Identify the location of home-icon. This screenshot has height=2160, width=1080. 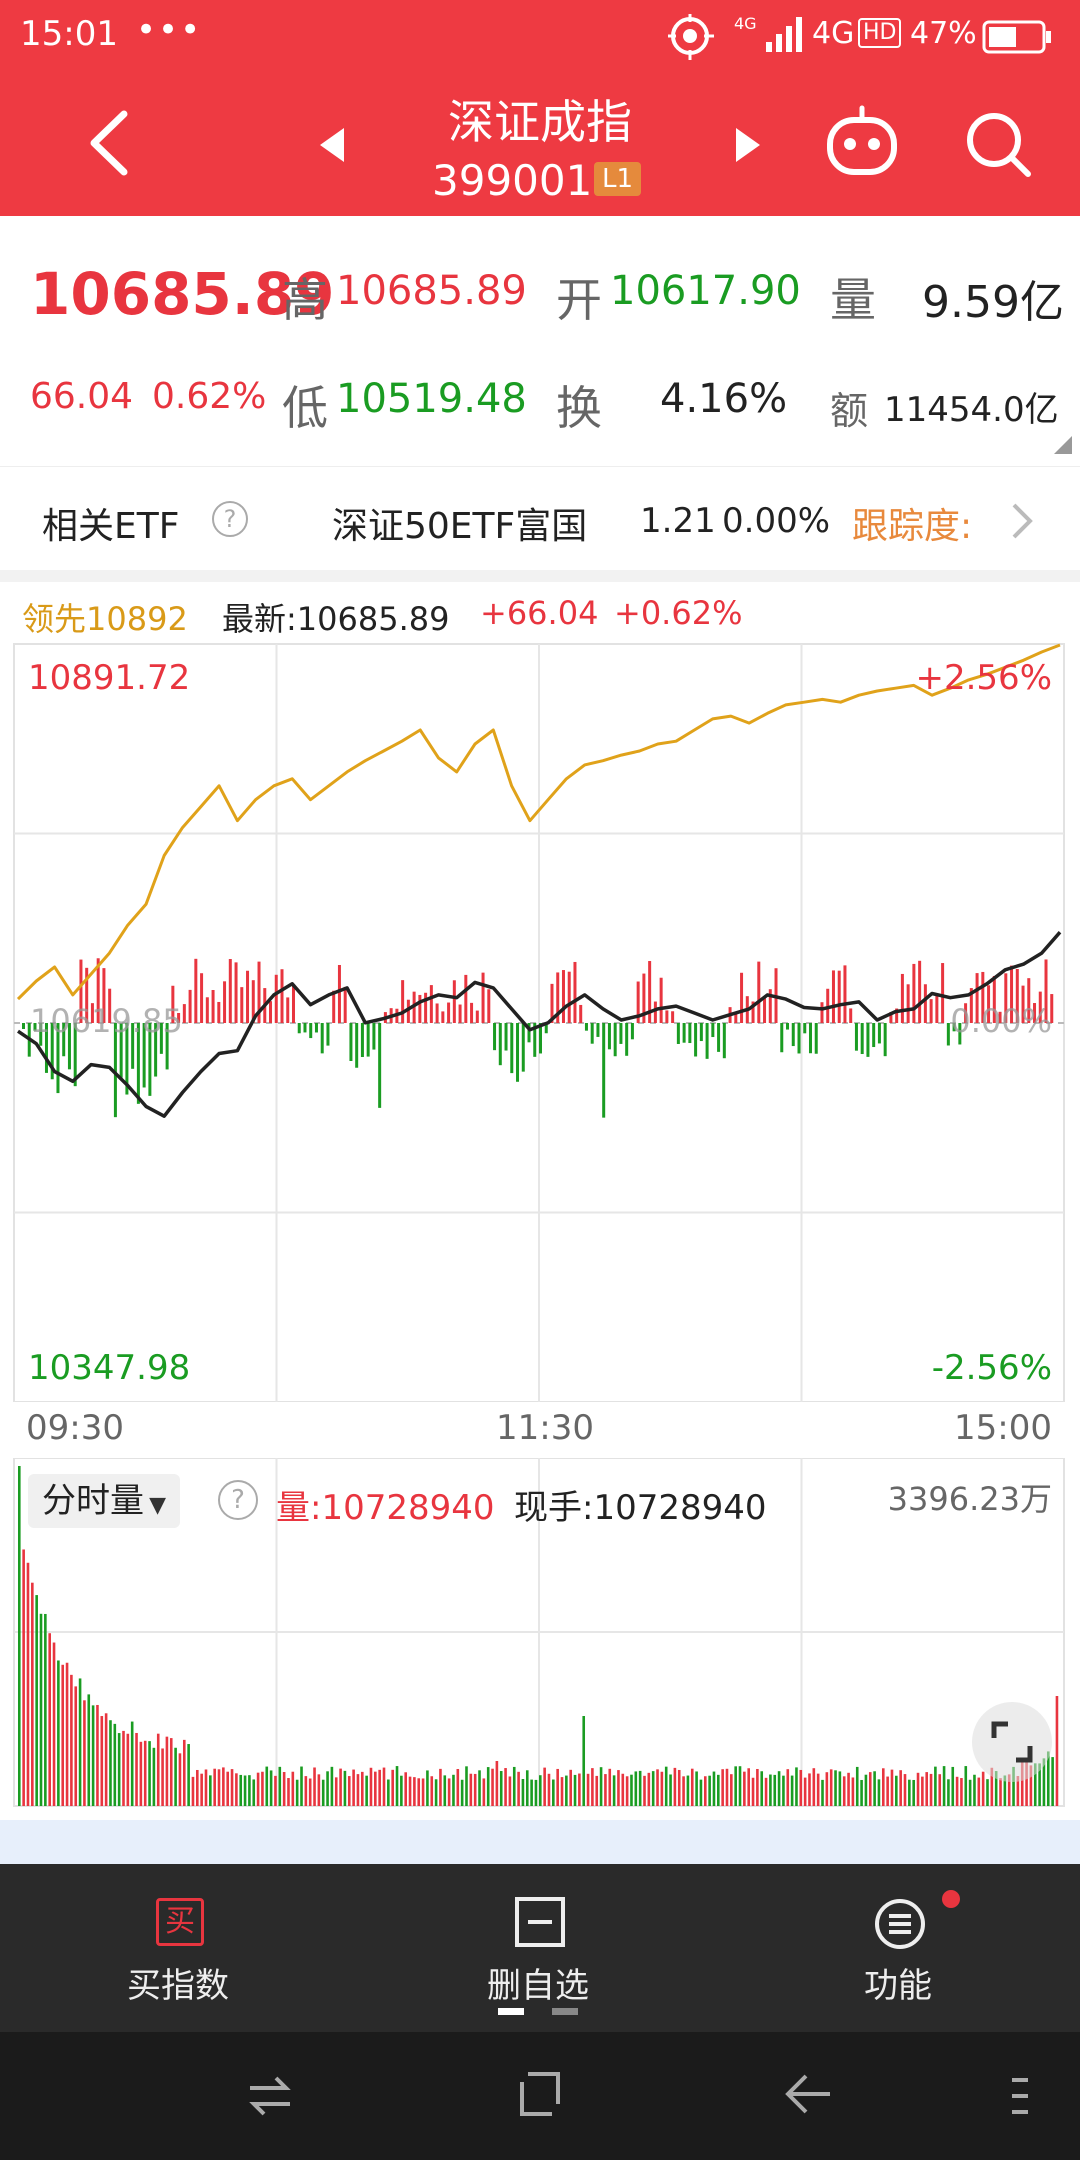
(540, 2094).